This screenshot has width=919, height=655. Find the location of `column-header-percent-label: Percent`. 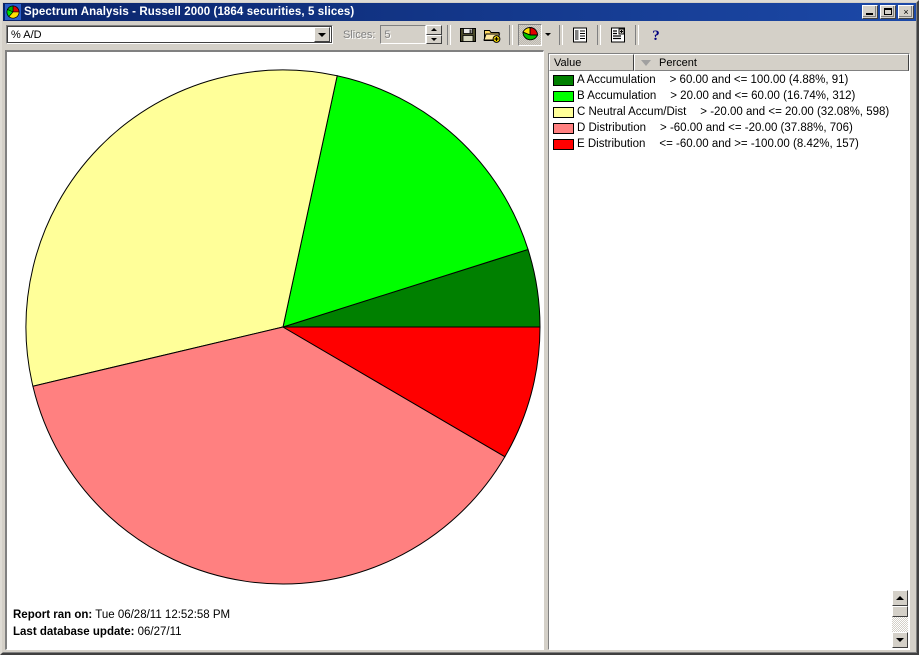

column-header-percent-label: Percent is located at coordinates (678, 62).